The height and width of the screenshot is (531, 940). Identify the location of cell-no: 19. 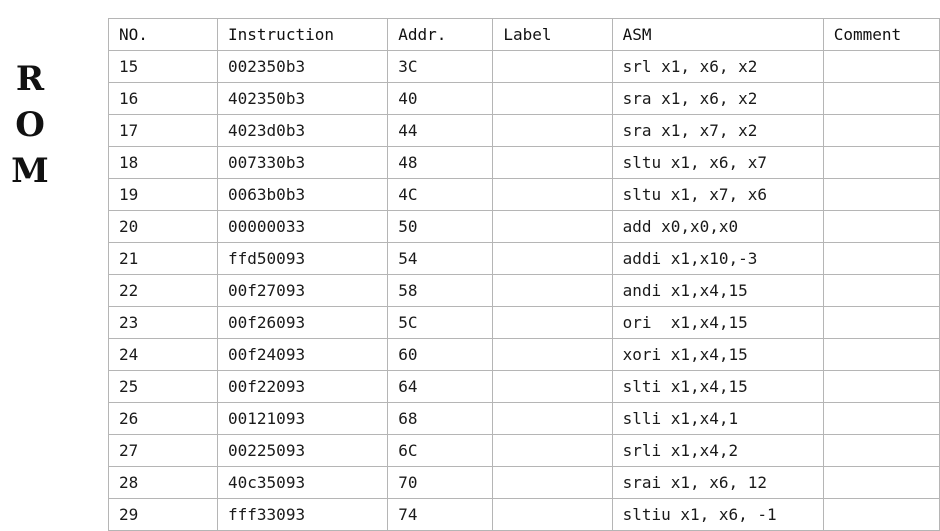
(163, 194).